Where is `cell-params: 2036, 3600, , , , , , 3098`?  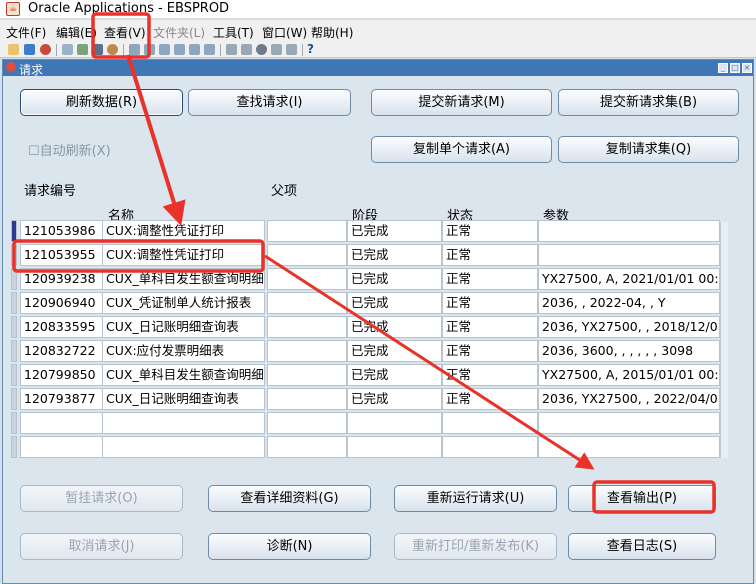
cell-params: 2036, 3600, , , , , , 3098 is located at coordinates (629, 351).